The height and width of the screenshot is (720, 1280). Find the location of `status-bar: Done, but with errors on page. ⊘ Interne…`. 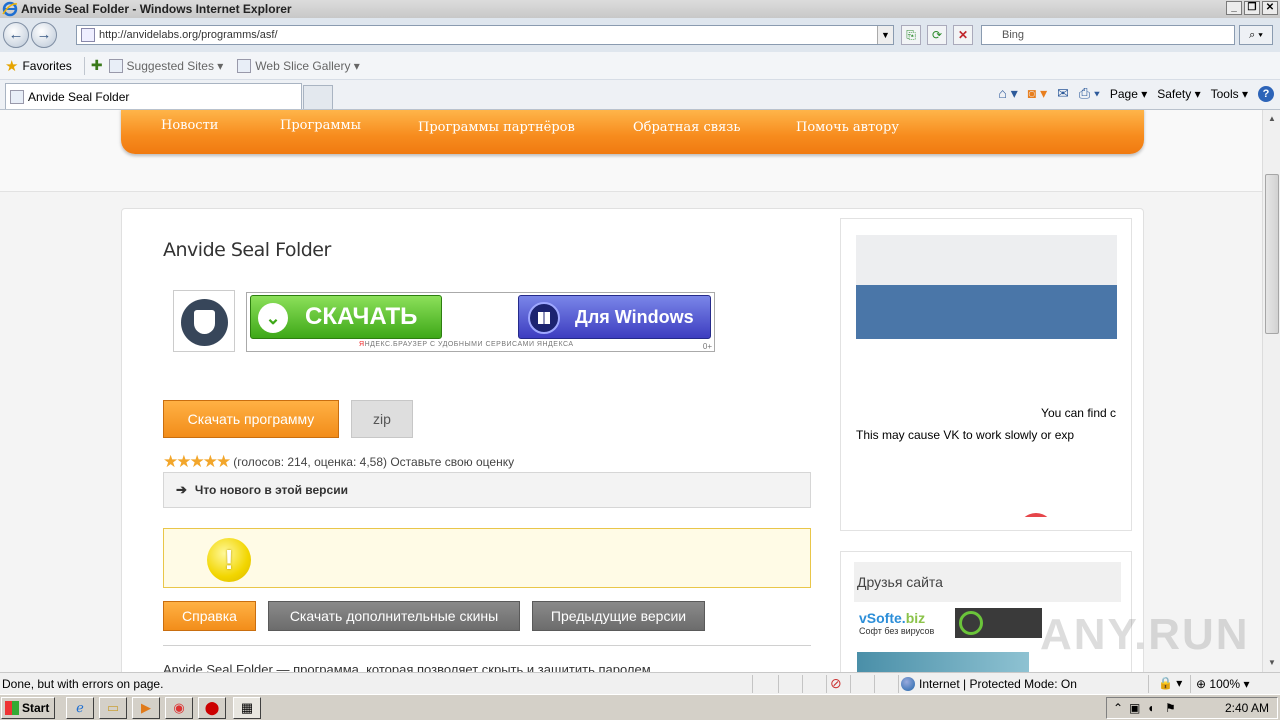

status-bar: Done, but with errors on page. ⊘ Interne… is located at coordinates (640, 683).